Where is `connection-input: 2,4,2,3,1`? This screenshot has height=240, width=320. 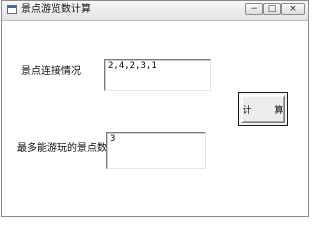
connection-input: 2,4,2,3,1 is located at coordinates (157, 75).